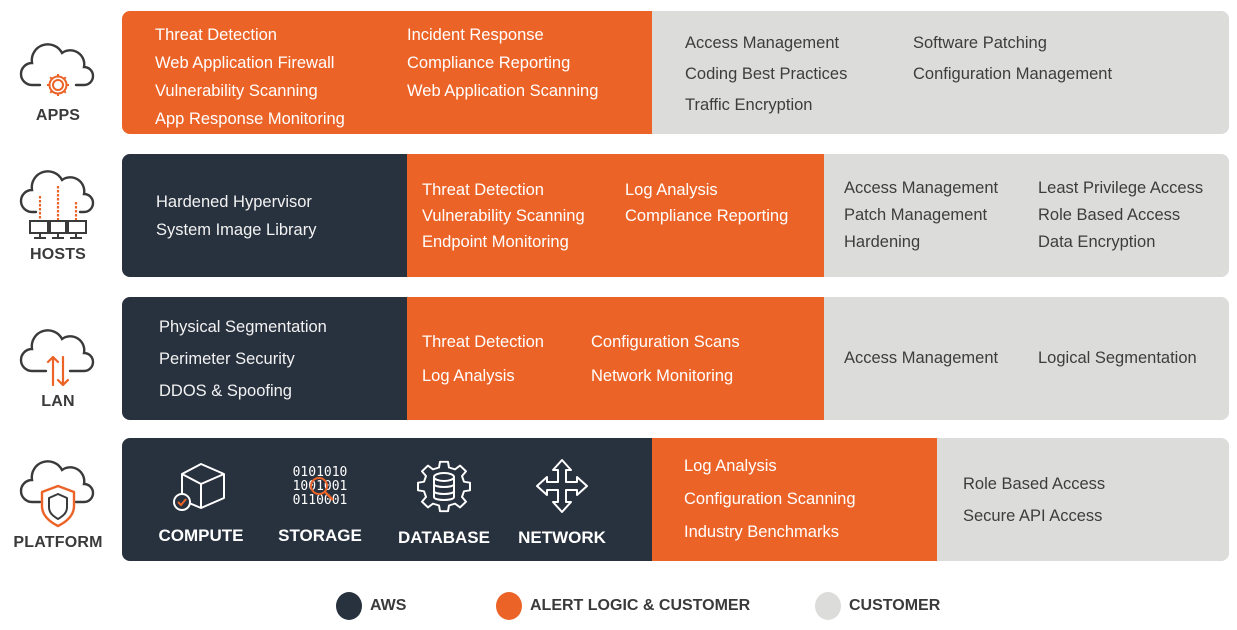 The width and height of the screenshot is (1237, 630). Describe the element at coordinates (640, 605) in the screenshot. I see `legend-label: ALERT LOGIC & CUSTOMER` at that location.